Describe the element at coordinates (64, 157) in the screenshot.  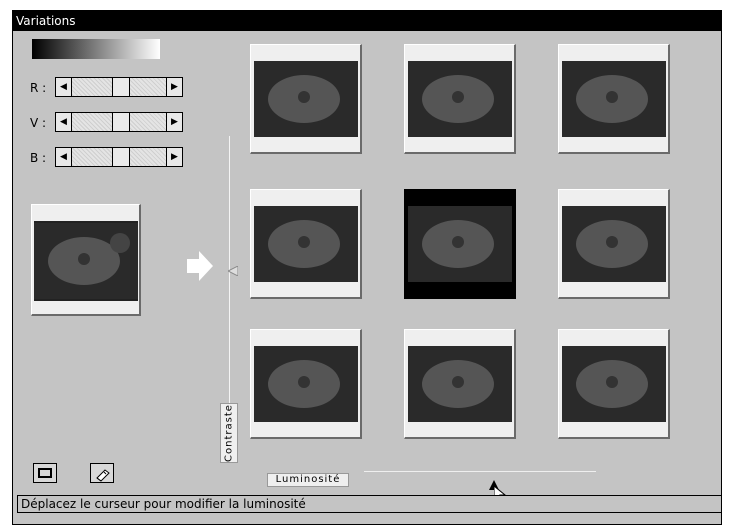
I see `b-left-arrow-icon: ◀` at that location.